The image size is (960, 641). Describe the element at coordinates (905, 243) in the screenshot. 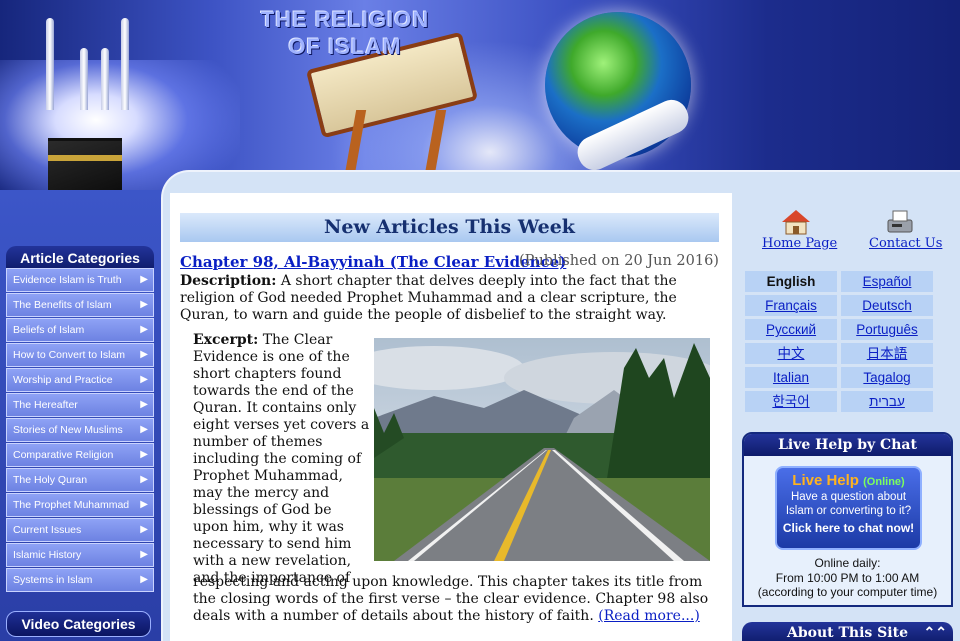

I see `contact-us-link: Contact Us` at that location.